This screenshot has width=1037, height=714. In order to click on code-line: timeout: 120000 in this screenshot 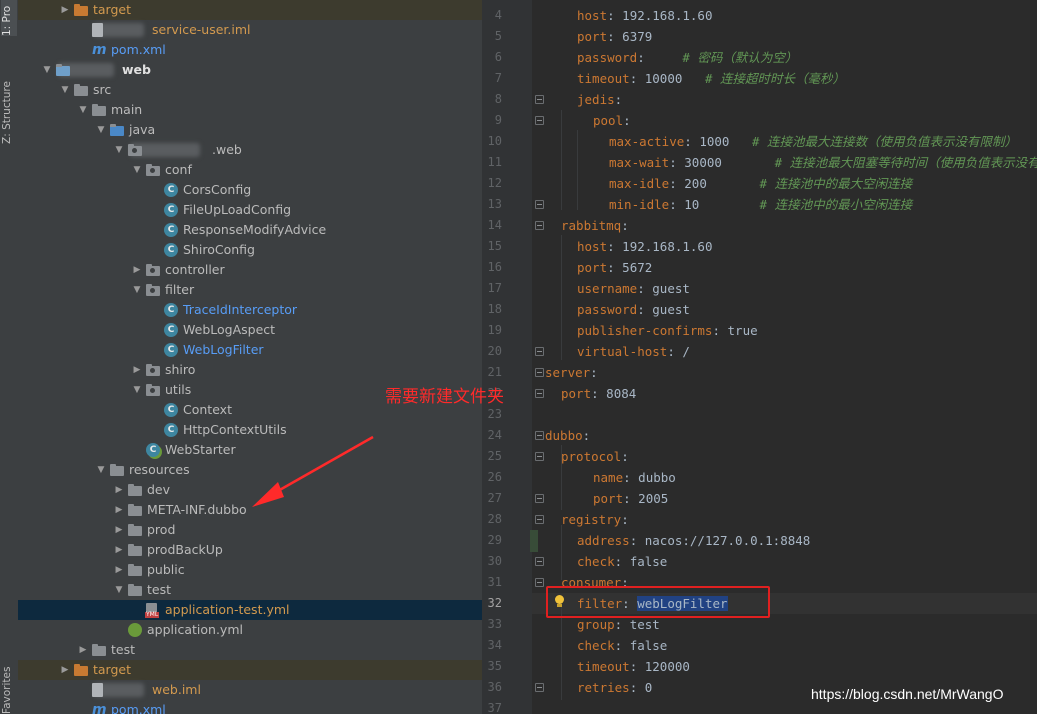, I will do `click(633, 666)`.